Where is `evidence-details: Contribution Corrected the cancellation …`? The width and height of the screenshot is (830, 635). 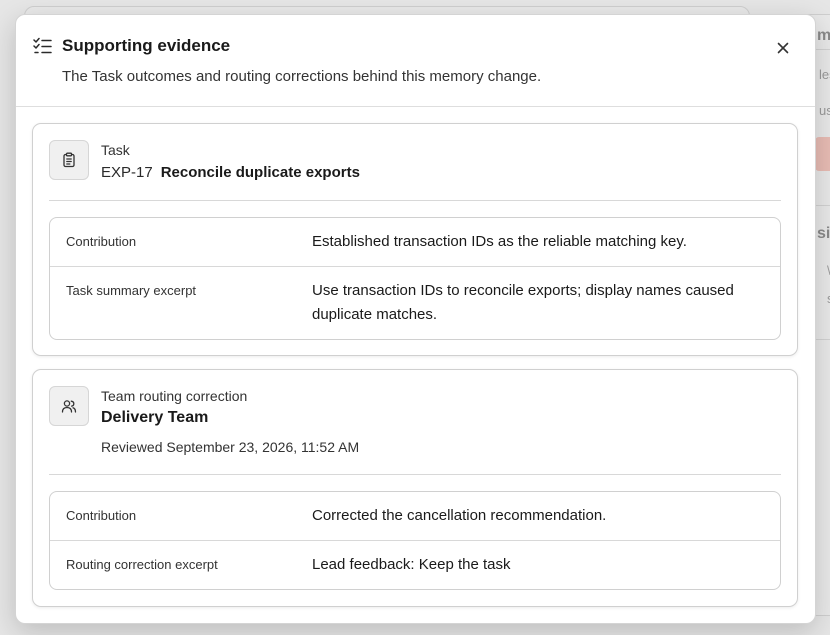 evidence-details: Contribution Corrected the cancellation … is located at coordinates (415, 540).